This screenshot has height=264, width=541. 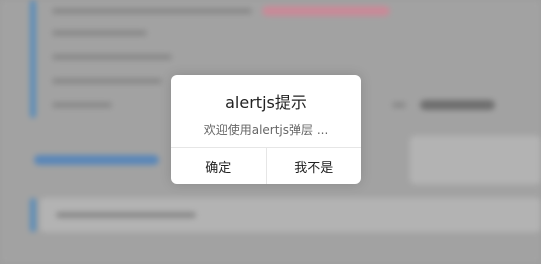 I want to click on alert-dialog: alertjs提示 欢迎使用alertjs弹层 ... 确定 我不是, so click(x=266, y=129).